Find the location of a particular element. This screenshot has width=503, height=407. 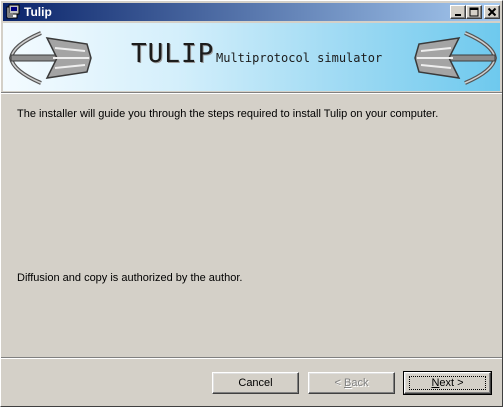

minimize-icon is located at coordinates (458, 15).